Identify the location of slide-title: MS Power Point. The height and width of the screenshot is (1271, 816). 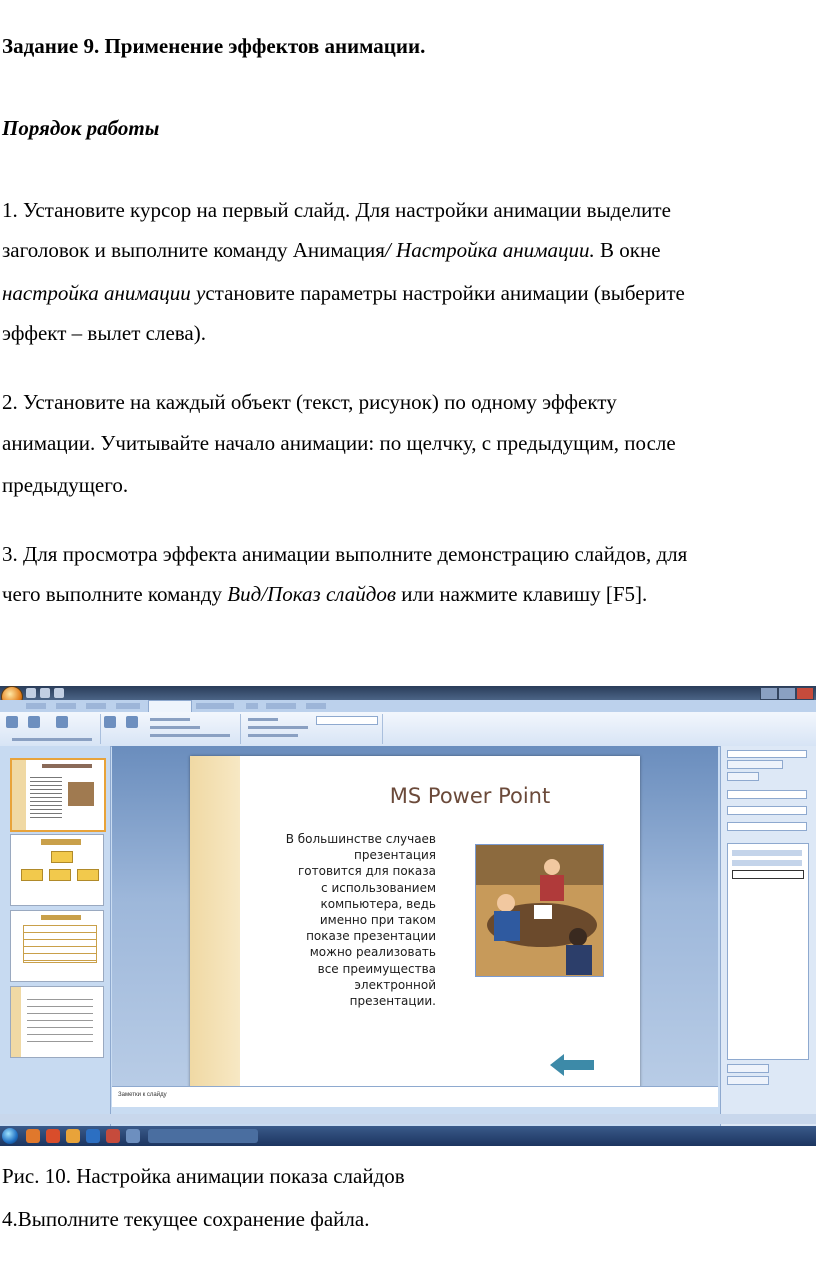
(470, 796).